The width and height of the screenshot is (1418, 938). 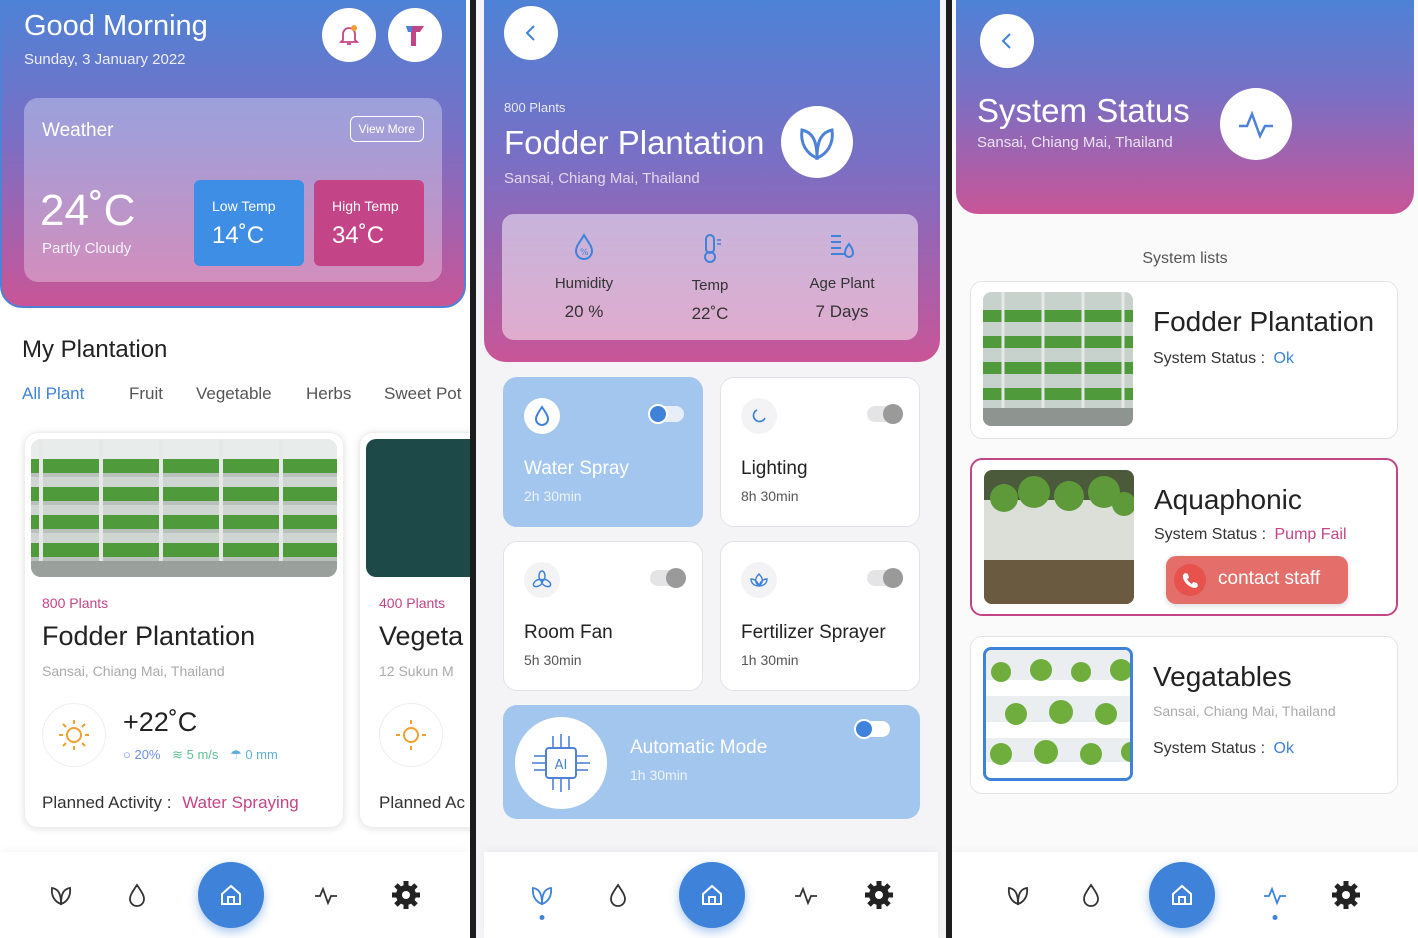 What do you see at coordinates (770, 660) in the screenshot?
I see `control-time: 1h 30min` at bounding box center [770, 660].